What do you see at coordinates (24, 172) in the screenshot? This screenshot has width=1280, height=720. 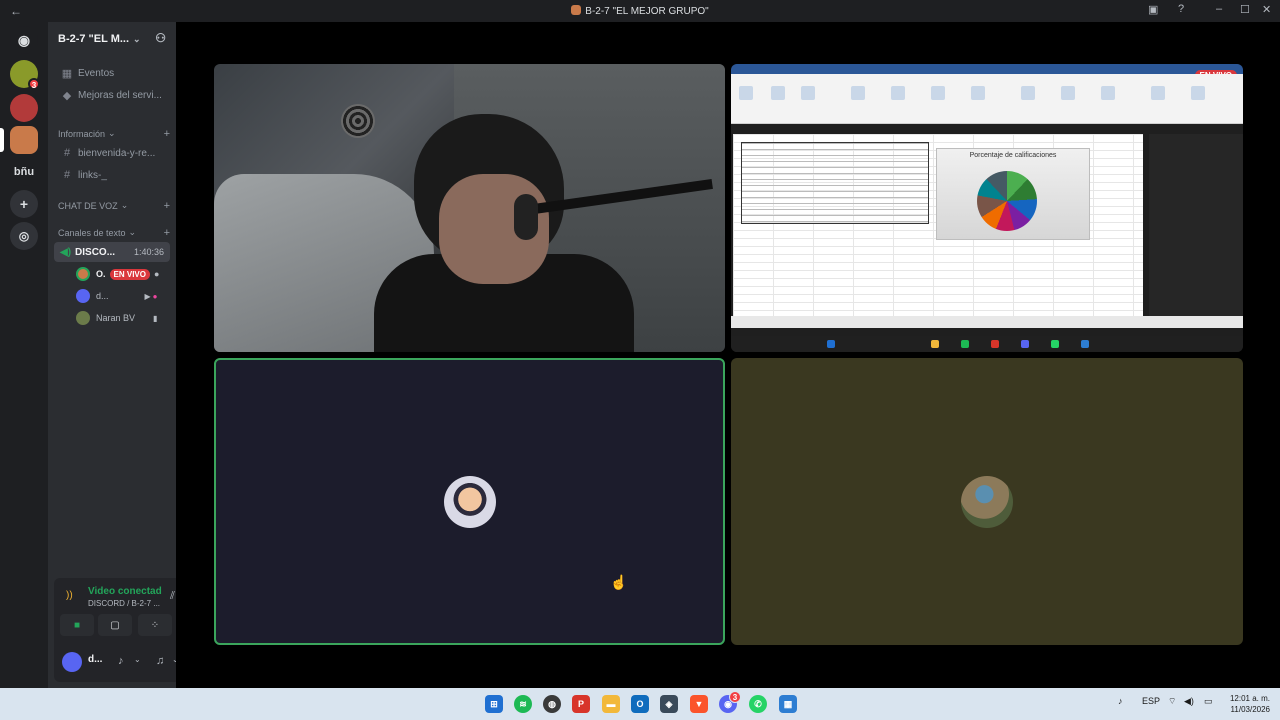 I see `server-4: bñu` at bounding box center [24, 172].